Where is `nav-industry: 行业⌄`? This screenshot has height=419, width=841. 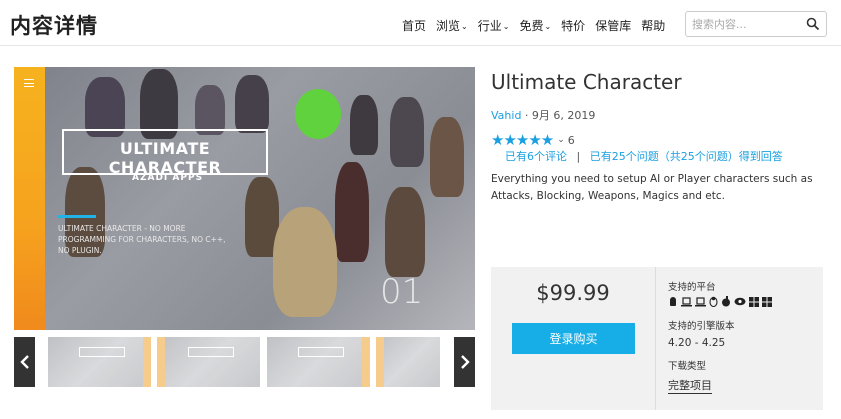 nav-industry: 行业⌄ is located at coordinates (494, 25).